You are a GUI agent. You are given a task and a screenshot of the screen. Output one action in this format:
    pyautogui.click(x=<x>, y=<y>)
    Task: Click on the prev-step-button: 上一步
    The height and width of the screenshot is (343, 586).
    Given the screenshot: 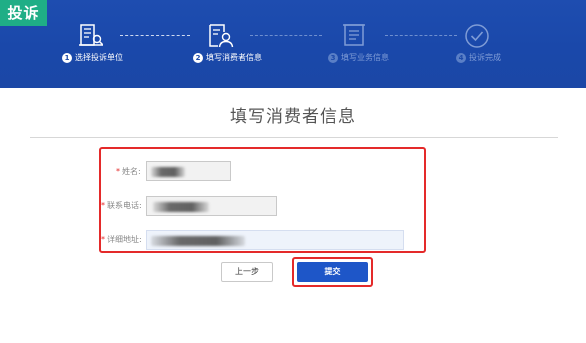 What is the action you would take?
    pyautogui.click(x=247, y=272)
    